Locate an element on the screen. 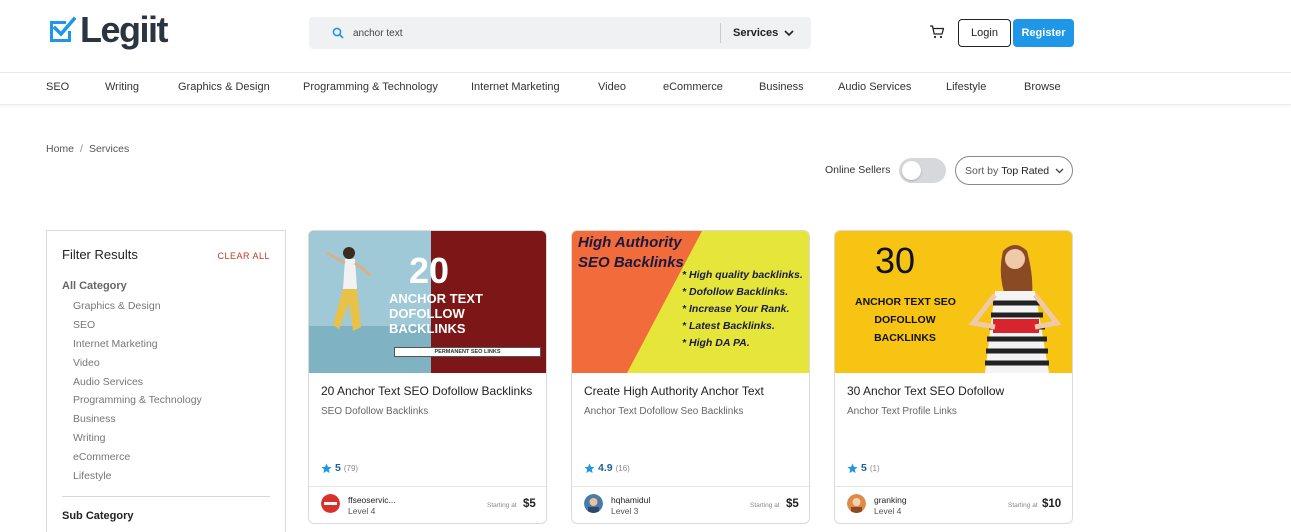 This screenshot has width=1291, height=532. breadcrumb: Home / Services is located at coordinates (87, 149).